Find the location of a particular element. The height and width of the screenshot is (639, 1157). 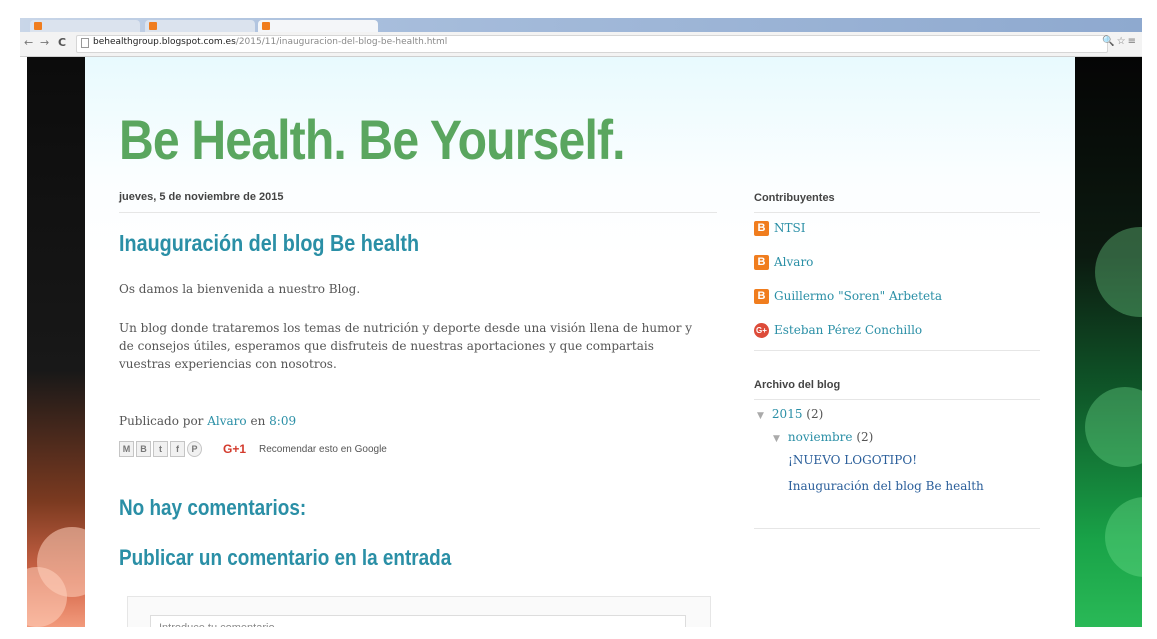

archive-year: ▼ 2015 (2) is located at coordinates (790, 415).